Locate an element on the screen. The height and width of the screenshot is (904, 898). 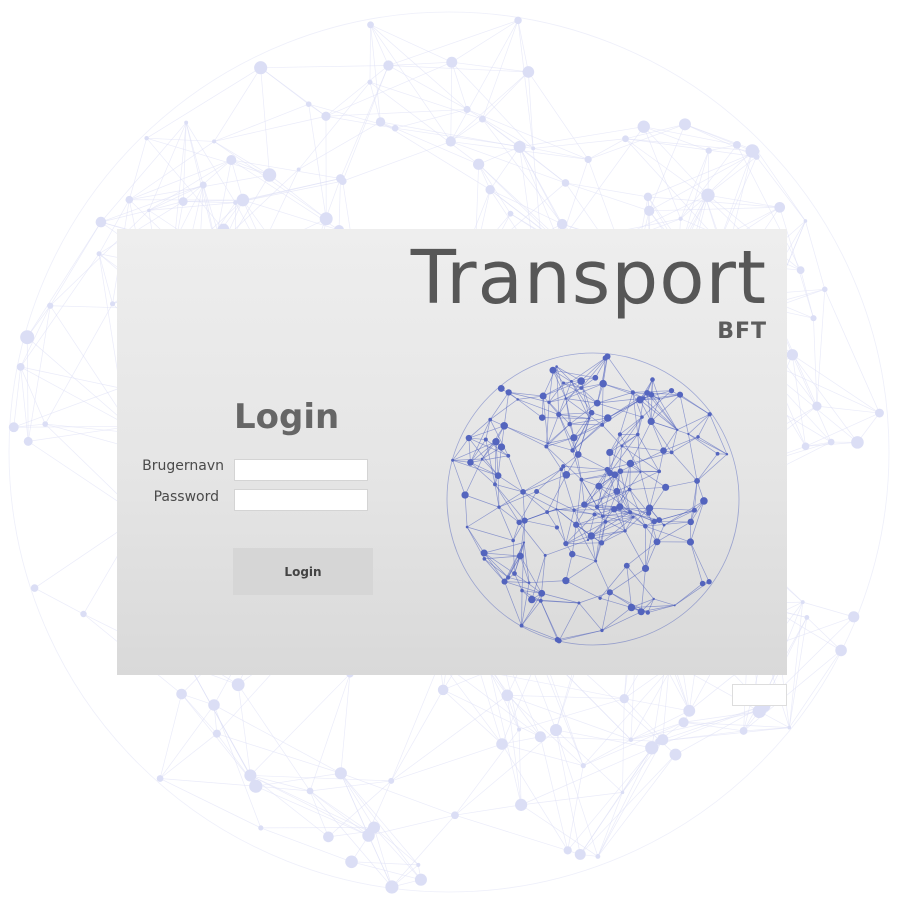
login-button: Login is located at coordinates (303, 571).